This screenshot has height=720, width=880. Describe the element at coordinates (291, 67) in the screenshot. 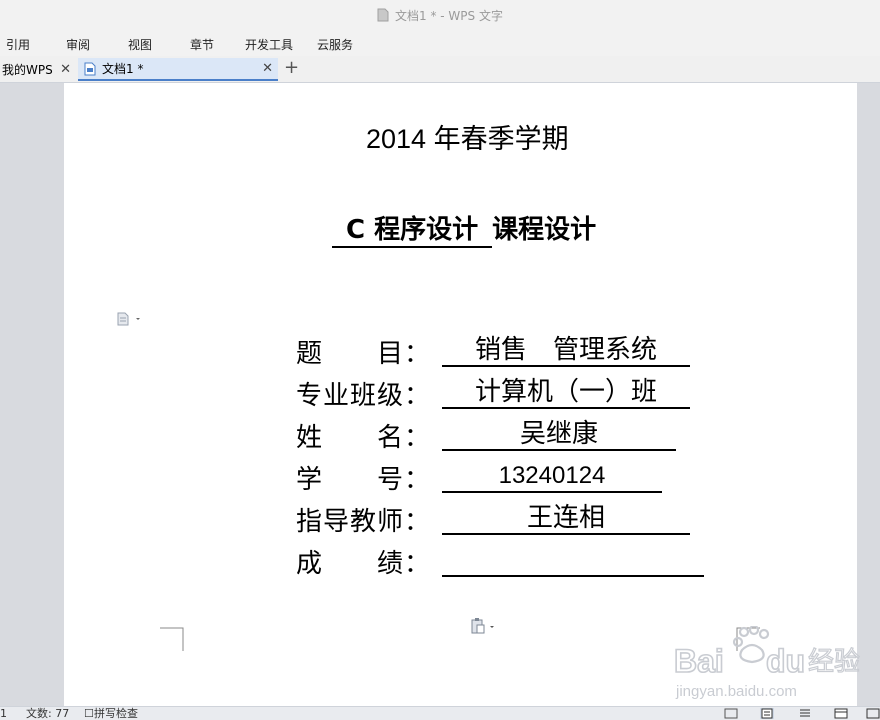

I see `new-tab-plus-icon: +` at that location.